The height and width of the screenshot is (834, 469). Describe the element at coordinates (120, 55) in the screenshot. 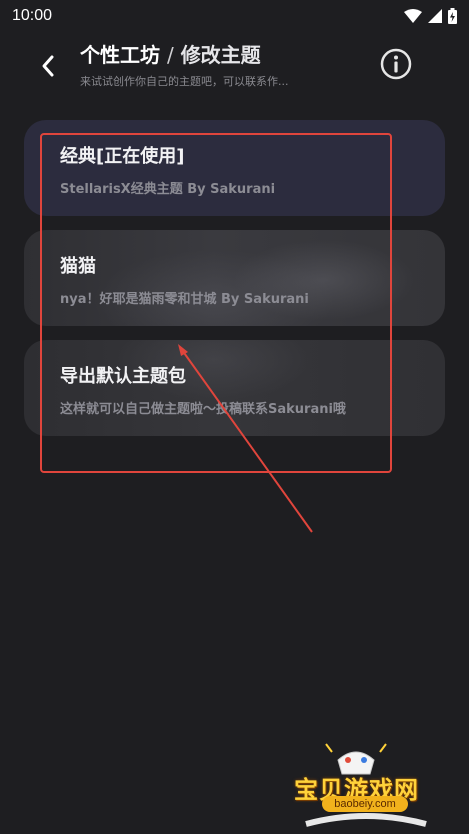

I see `title-main: 个性工坊` at that location.